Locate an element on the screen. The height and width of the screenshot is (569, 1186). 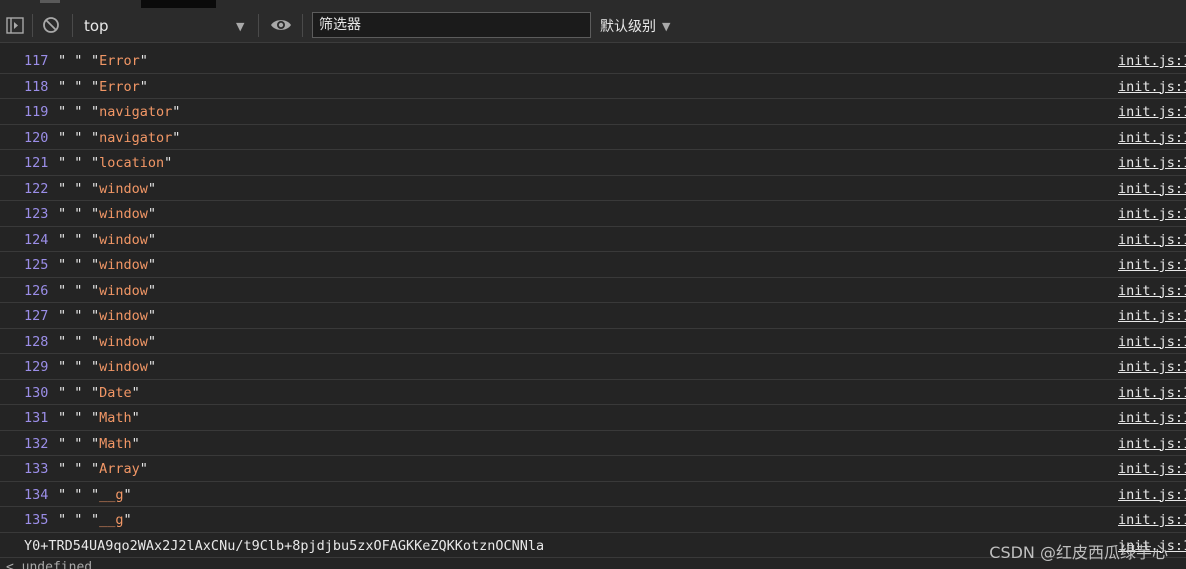
repeat-count: 126 is located at coordinates (36, 290).